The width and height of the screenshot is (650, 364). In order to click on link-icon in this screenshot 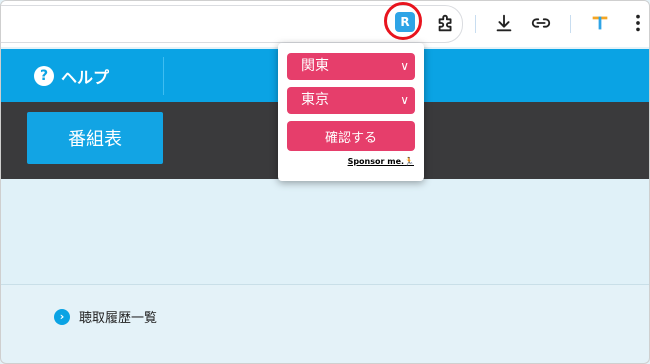, I will do `click(541, 23)`.